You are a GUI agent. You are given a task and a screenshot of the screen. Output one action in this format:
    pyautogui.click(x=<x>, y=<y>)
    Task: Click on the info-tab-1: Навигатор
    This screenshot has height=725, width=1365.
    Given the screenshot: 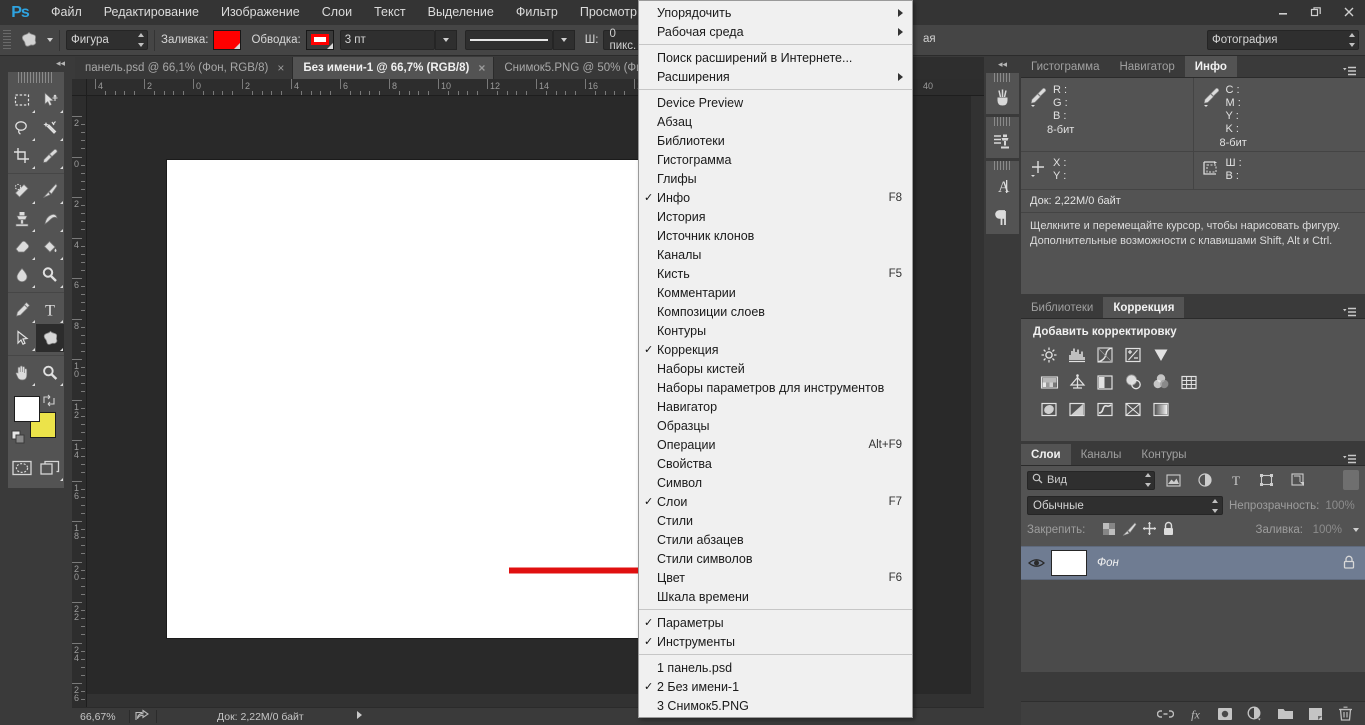 What is the action you would take?
    pyautogui.click(x=1147, y=66)
    